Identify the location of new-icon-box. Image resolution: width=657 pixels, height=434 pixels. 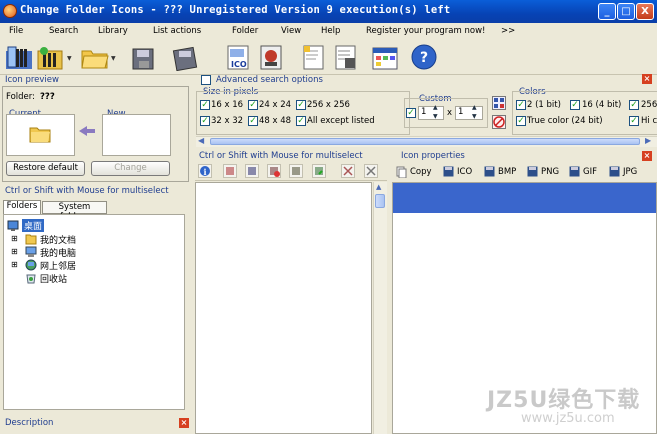
(136, 135).